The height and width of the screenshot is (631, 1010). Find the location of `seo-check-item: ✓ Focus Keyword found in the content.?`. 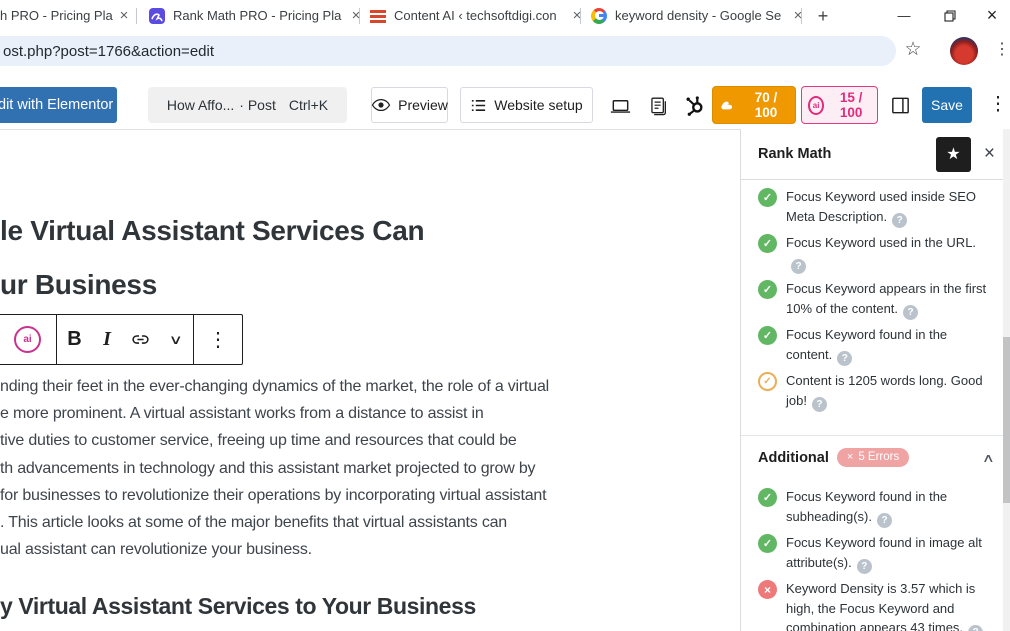

seo-check-item: ✓ Focus Keyword found in the content.? is located at coordinates (875, 345).